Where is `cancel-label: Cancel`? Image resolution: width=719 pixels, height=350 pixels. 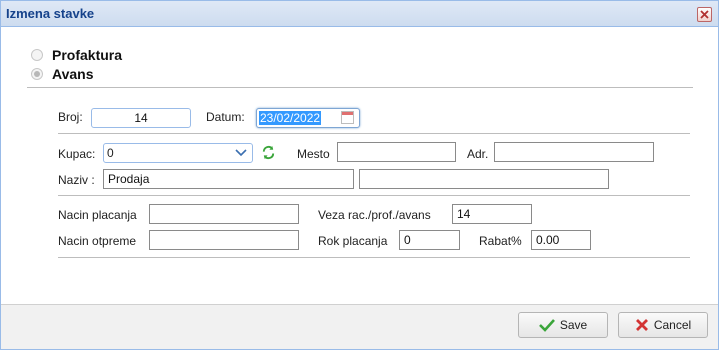
cancel-label: Cancel is located at coordinates (672, 325).